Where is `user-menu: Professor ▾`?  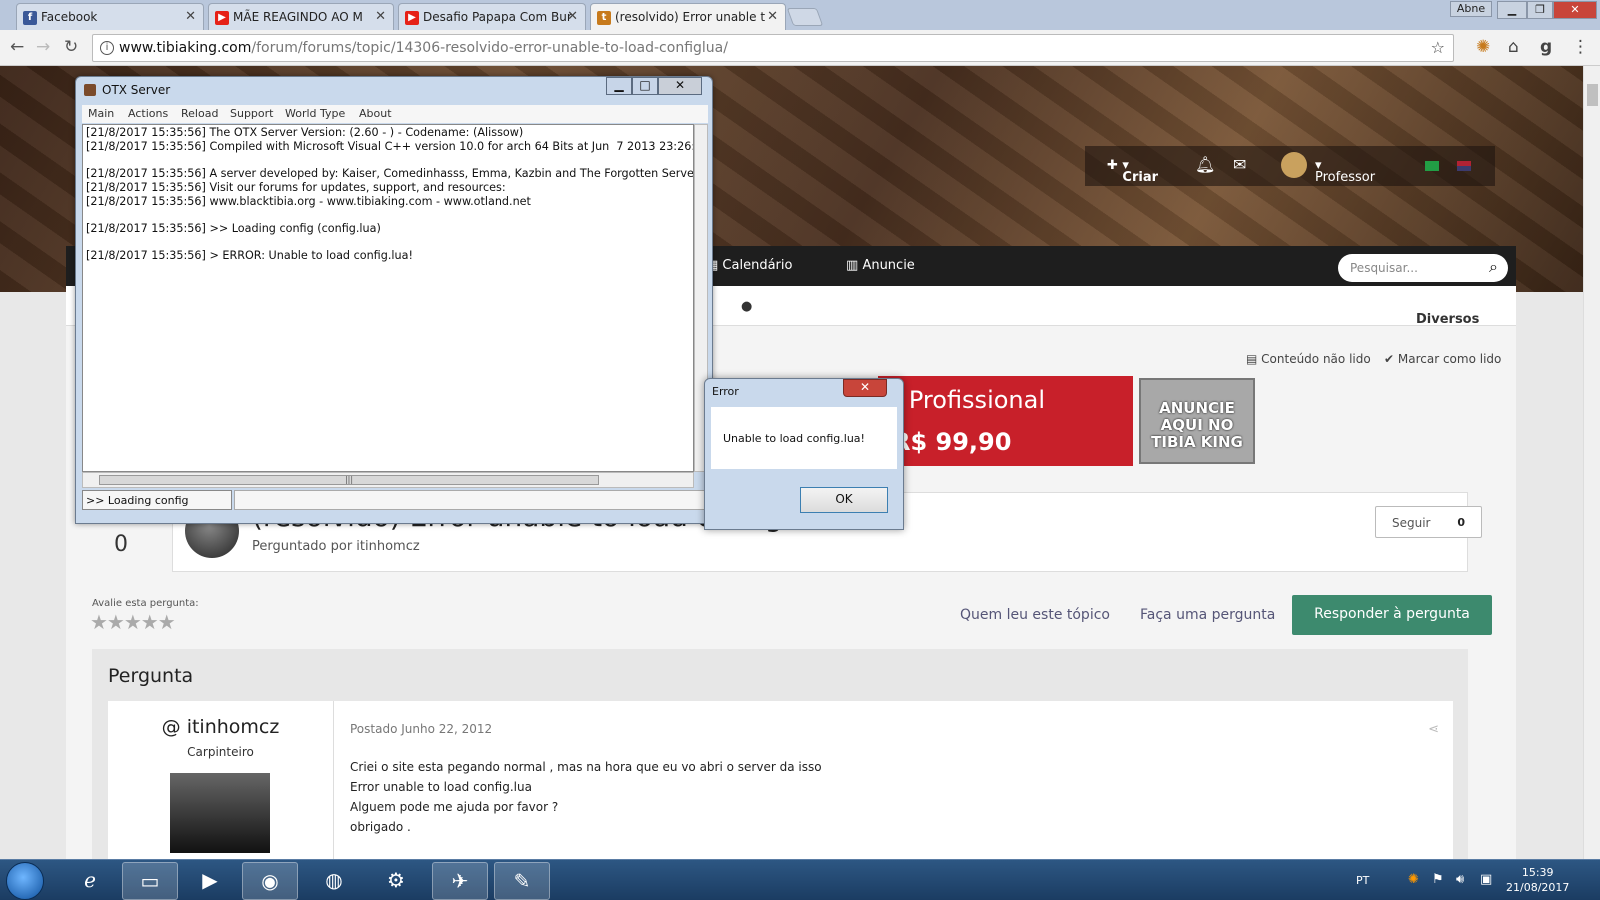
user-menu: Professor ▾ is located at coordinates (1345, 171).